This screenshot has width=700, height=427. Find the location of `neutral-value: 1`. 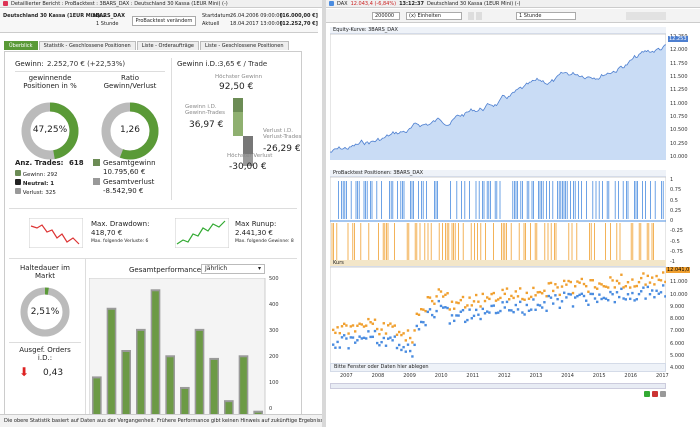

neutral-value: 1 is located at coordinates (52, 184).